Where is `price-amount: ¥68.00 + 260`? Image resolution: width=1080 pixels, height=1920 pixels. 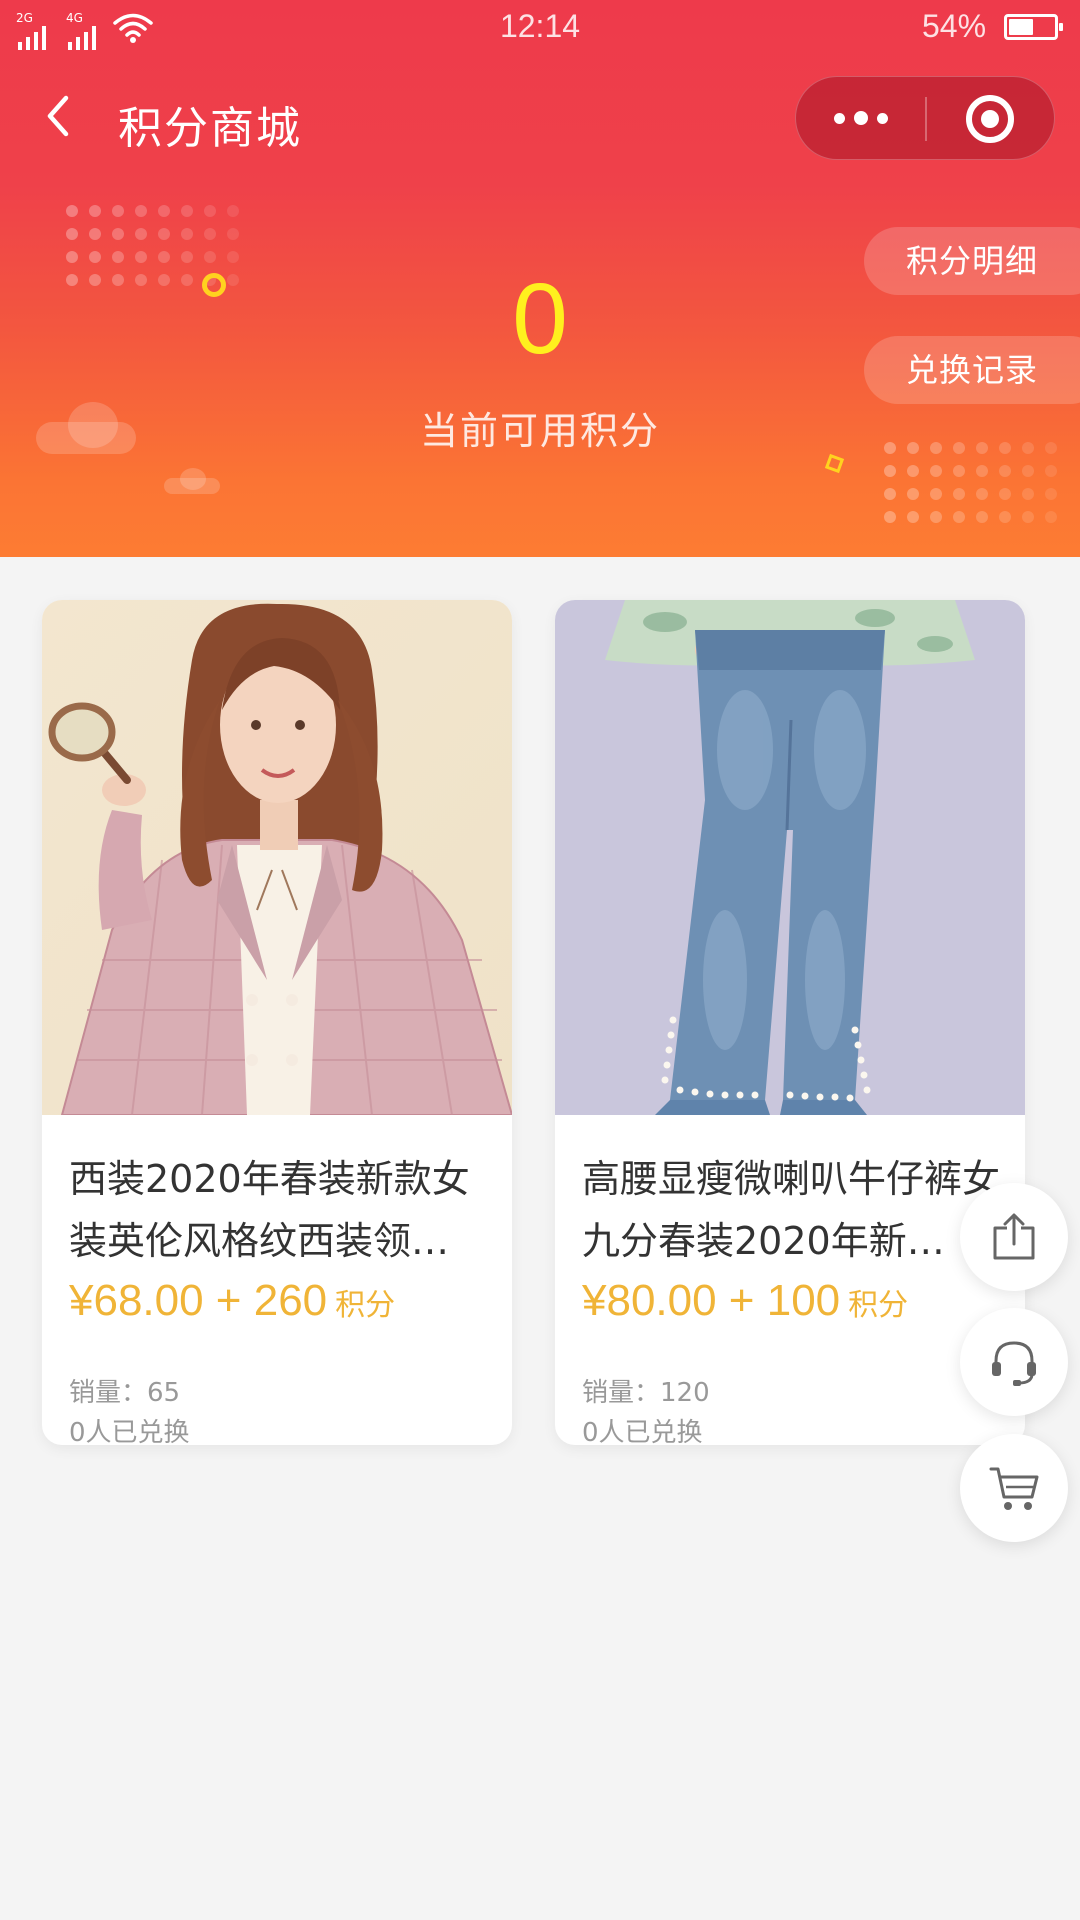
price-amount: ¥68.00 + 260 is located at coordinates (198, 1300).